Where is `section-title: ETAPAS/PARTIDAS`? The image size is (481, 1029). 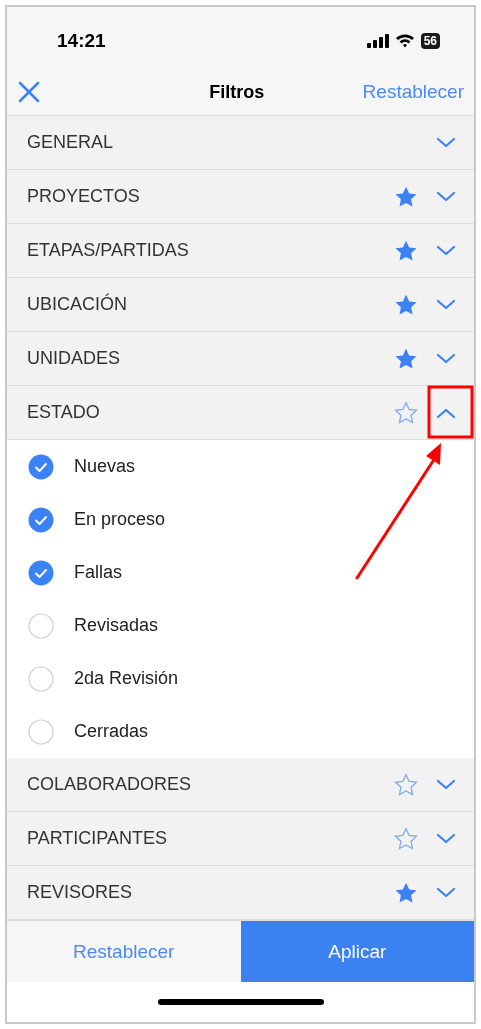 section-title: ETAPAS/PARTIDAS is located at coordinates (108, 251).